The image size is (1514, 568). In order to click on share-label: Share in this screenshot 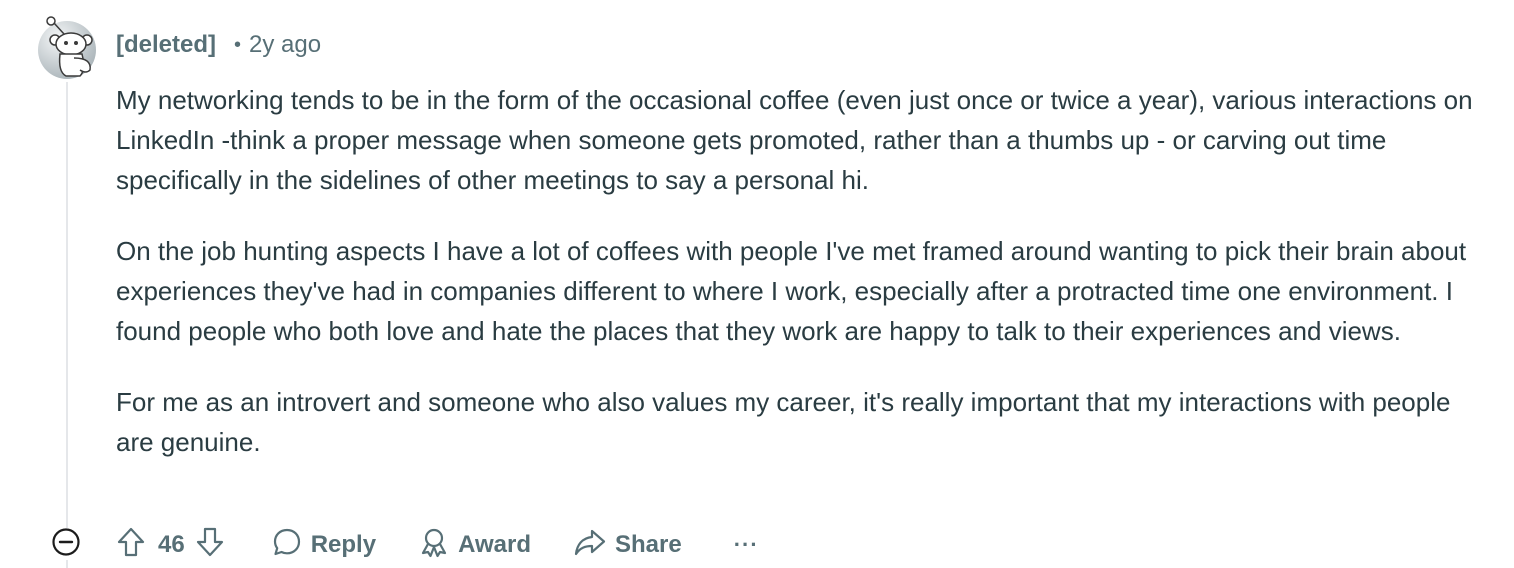, I will do `click(648, 544)`.